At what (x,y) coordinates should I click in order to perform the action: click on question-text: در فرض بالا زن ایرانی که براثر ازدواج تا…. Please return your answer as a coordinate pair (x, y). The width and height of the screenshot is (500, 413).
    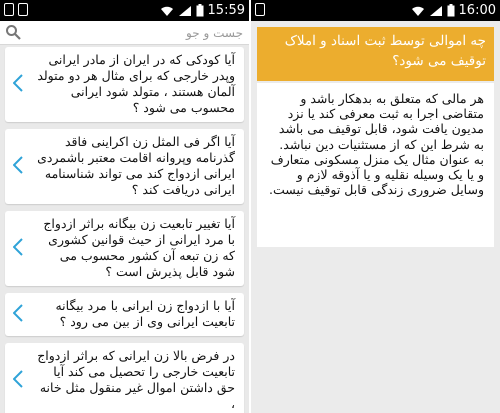
    Looking at the image, I should click on (136, 379).